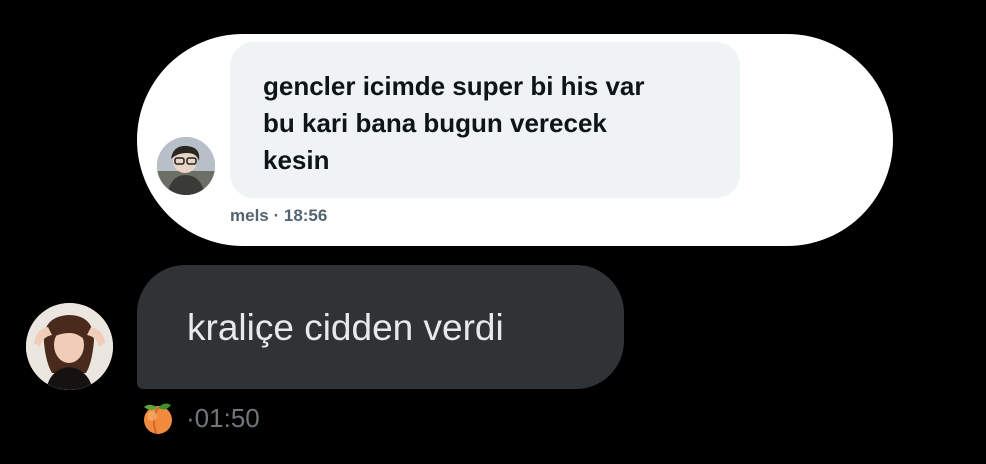  I want to click on quoted-message-meta: mels · 18:56, so click(278, 216).